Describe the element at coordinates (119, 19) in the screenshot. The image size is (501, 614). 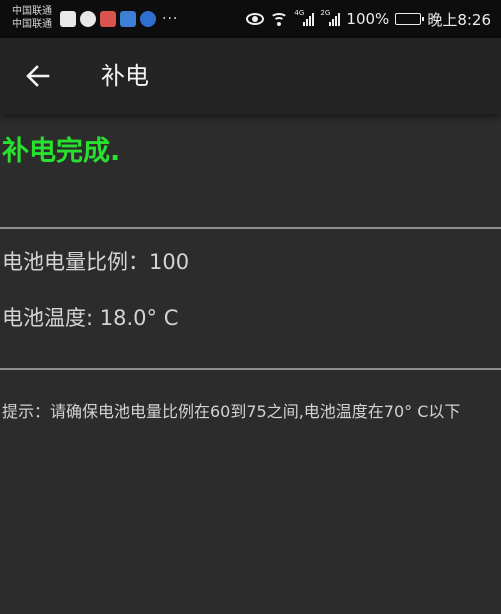
I see `notification-icons: ···` at that location.